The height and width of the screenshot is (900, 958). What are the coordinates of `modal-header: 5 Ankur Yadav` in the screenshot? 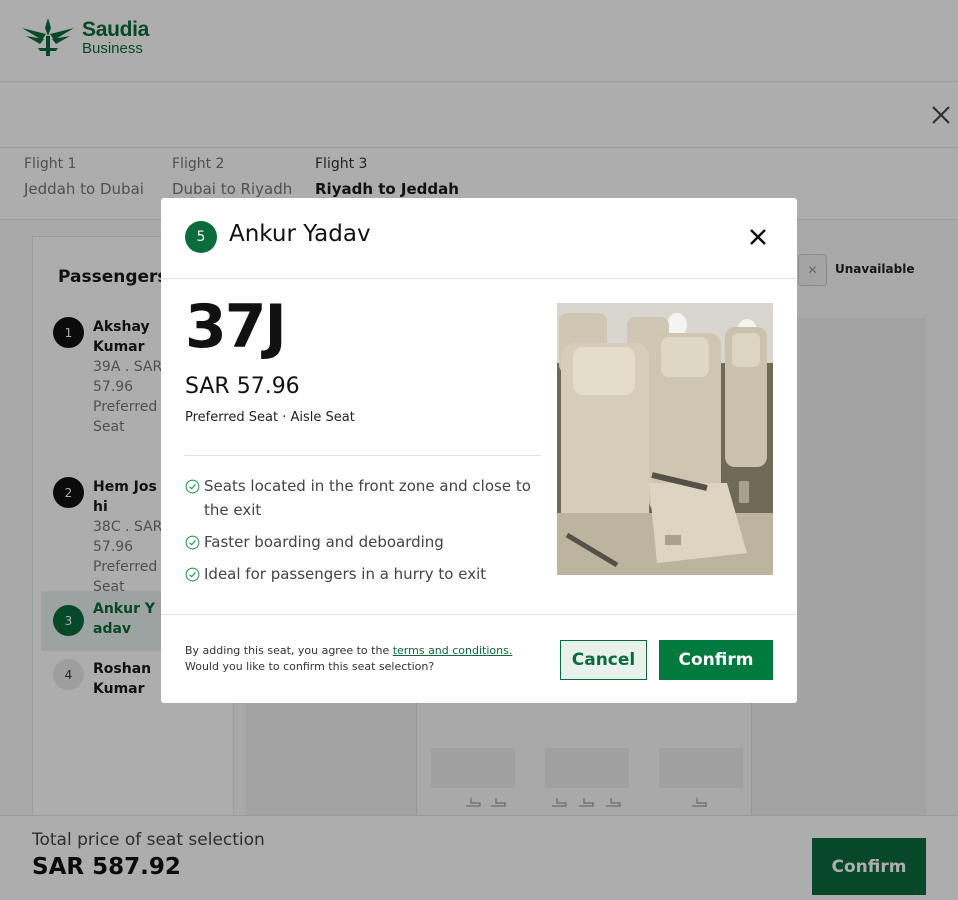 It's located at (479, 238).